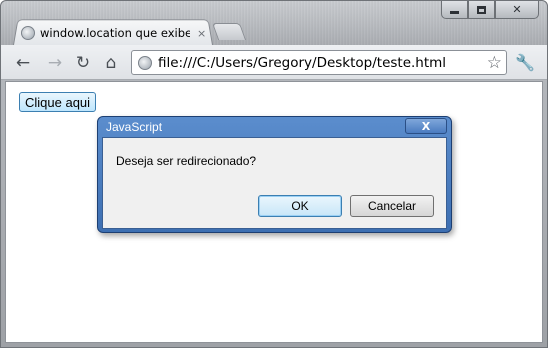 This screenshot has width=548, height=348. Describe the element at coordinates (145, 62) in the screenshot. I see `page-info-icon` at that location.